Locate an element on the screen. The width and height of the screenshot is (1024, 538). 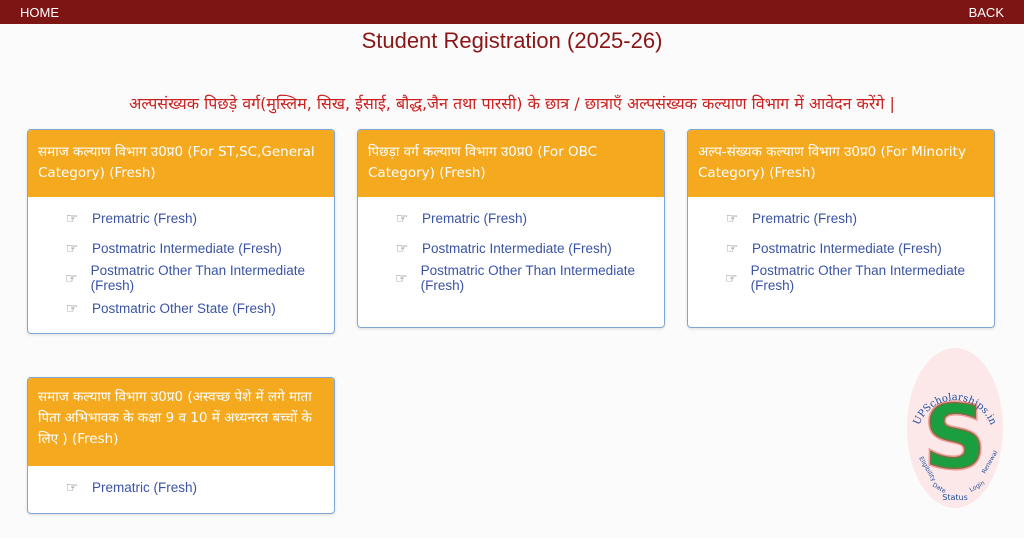
logo-word-status: Status is located at coordinates (955, 497).